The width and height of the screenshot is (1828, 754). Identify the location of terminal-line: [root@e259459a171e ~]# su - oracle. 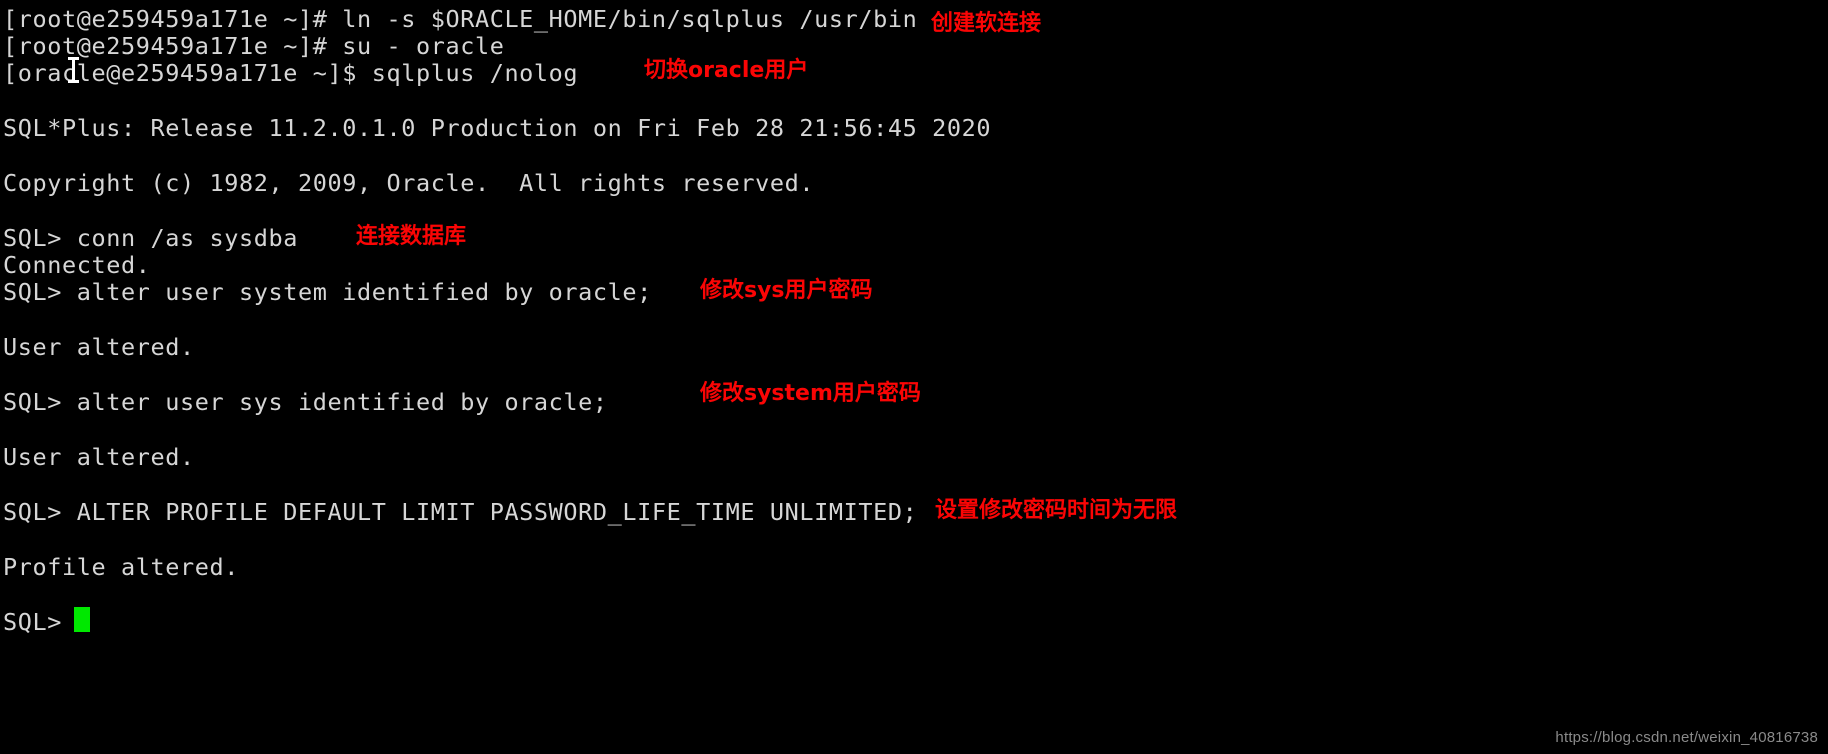
(254, 46).